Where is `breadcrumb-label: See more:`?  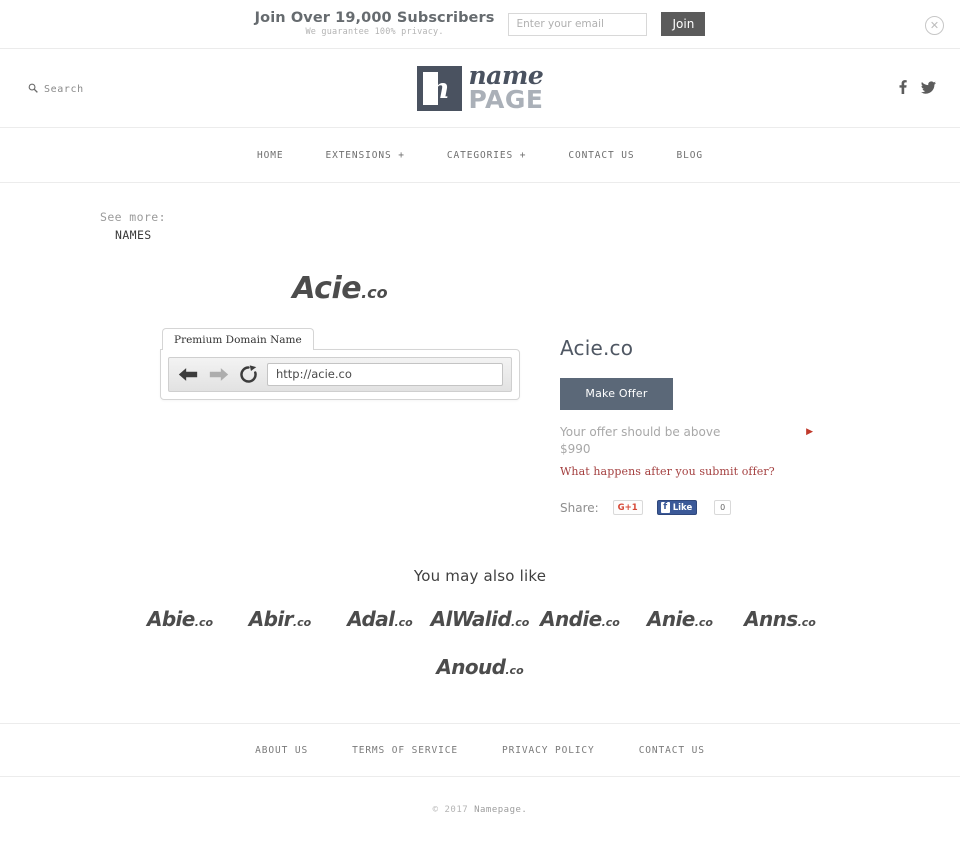
breadcrumb-label: See more: is located at coordinates (133, 217).